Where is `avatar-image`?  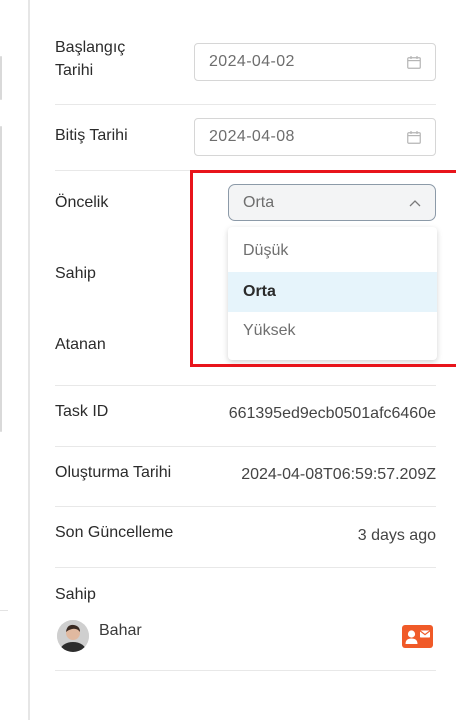 avatar-image is located at coordinates (73, 636).